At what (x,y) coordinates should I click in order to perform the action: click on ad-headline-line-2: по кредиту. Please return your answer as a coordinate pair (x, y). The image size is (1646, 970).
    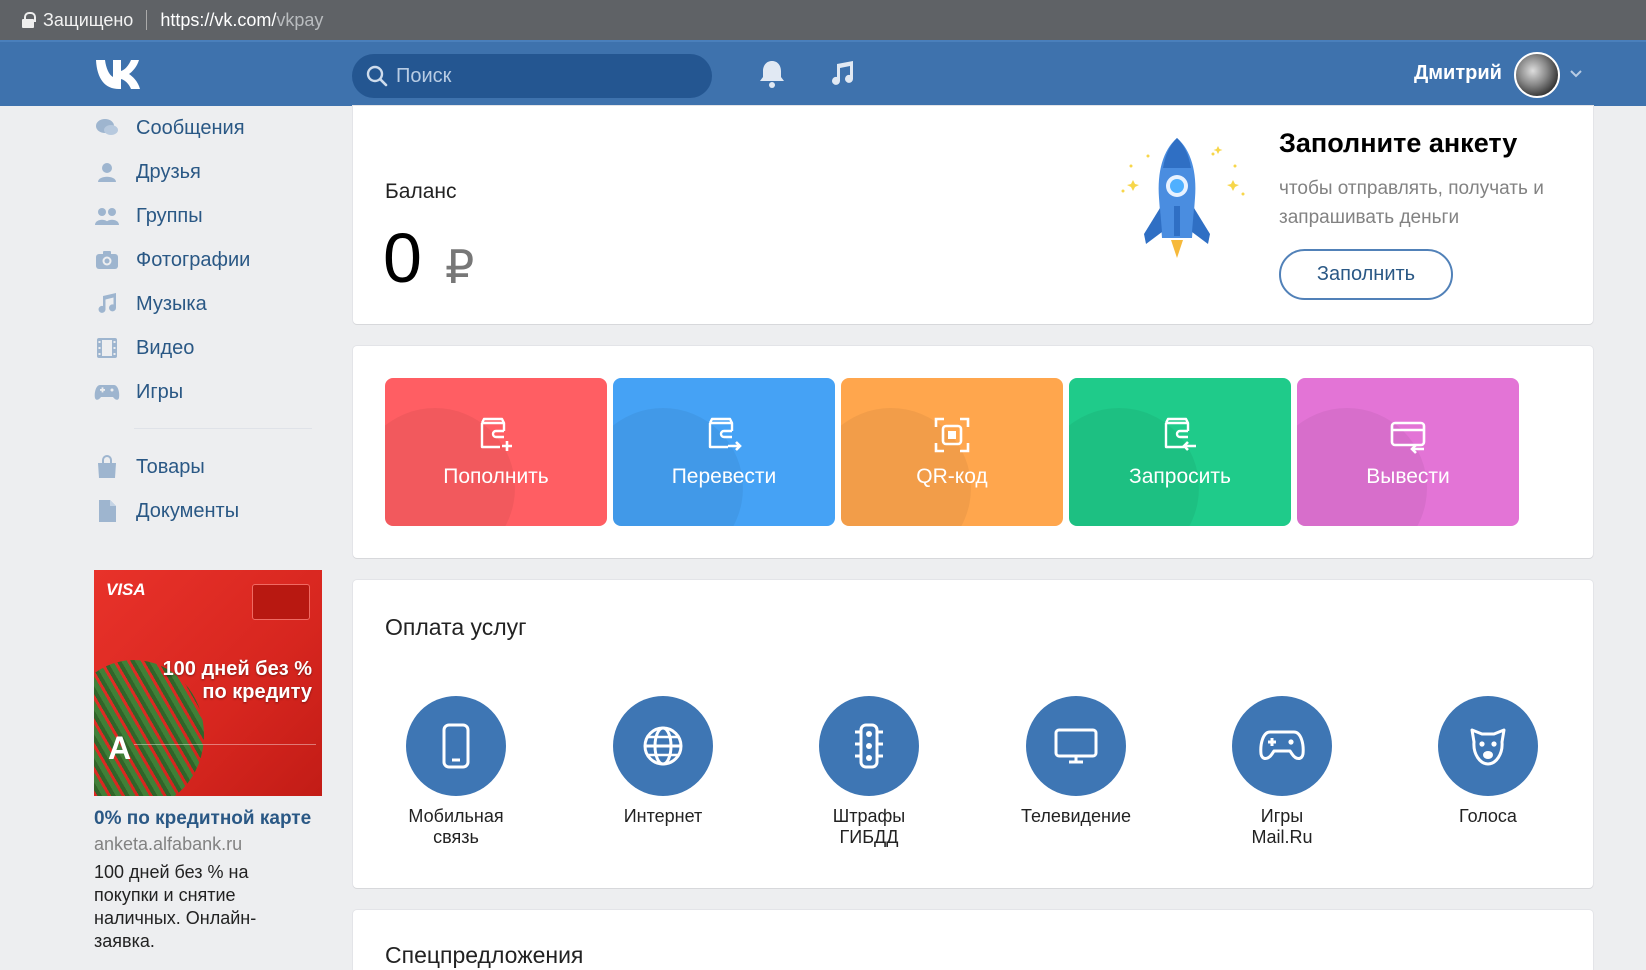
    Looking at the image, I should click on (257, 692).